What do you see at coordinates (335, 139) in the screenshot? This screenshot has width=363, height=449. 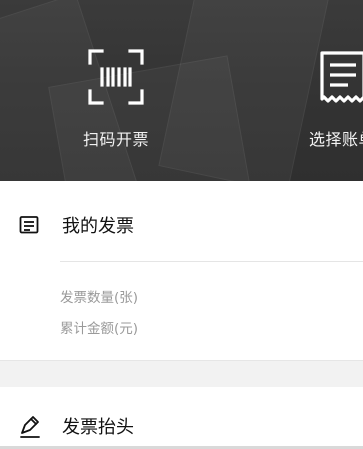 I see `select-bill-label: 选择账单` at bounding box center [335, 139].